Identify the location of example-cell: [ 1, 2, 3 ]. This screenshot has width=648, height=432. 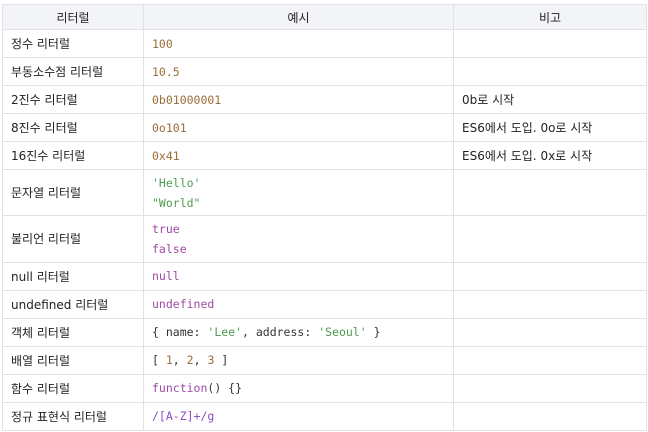
(298, 360).